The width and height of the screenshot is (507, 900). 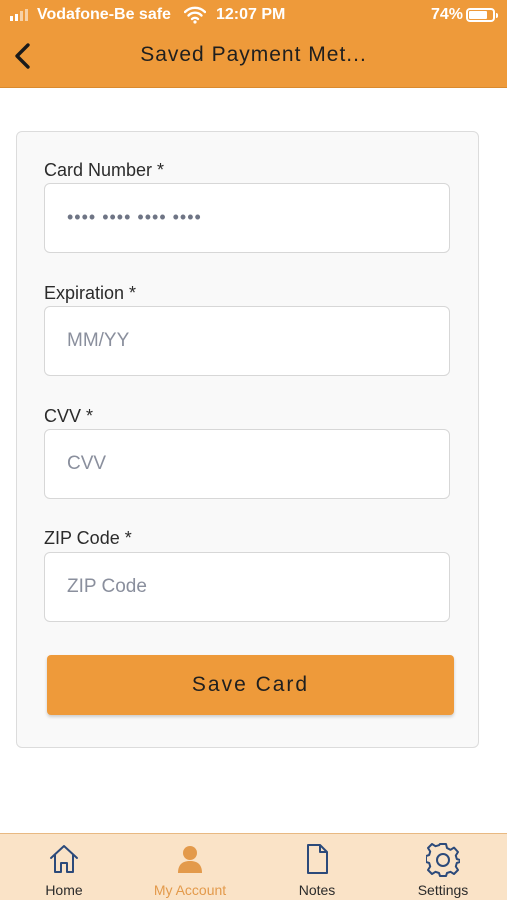 I want to click on bottom-tab-bar: Home My Account Notes Settings, so click(x=253, y=866).